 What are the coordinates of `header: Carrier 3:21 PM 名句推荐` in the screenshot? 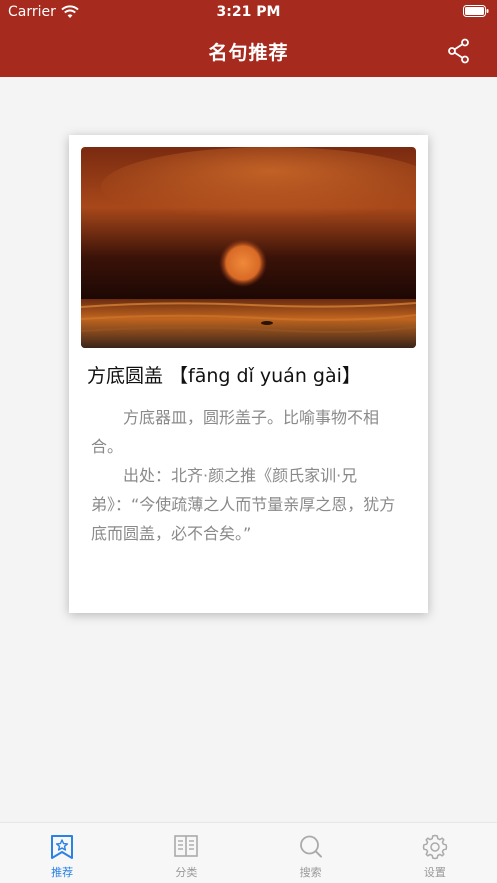 It's located at (248, 38).